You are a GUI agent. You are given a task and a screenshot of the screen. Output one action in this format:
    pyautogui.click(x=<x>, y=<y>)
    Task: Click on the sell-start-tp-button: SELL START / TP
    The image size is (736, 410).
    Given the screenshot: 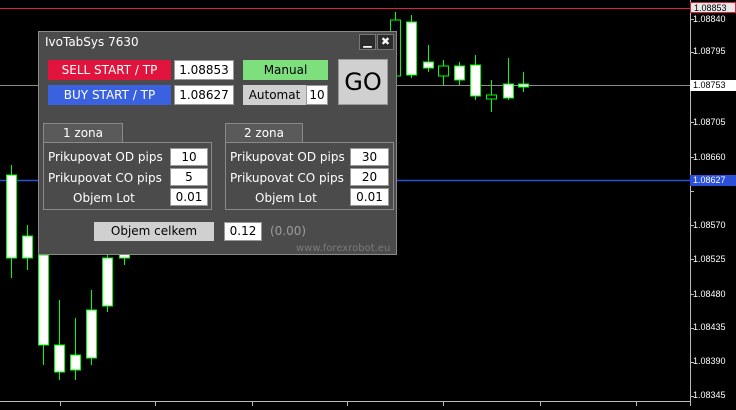 What is the action you would take?
    pyautogui.click(x=109, y=70)
    